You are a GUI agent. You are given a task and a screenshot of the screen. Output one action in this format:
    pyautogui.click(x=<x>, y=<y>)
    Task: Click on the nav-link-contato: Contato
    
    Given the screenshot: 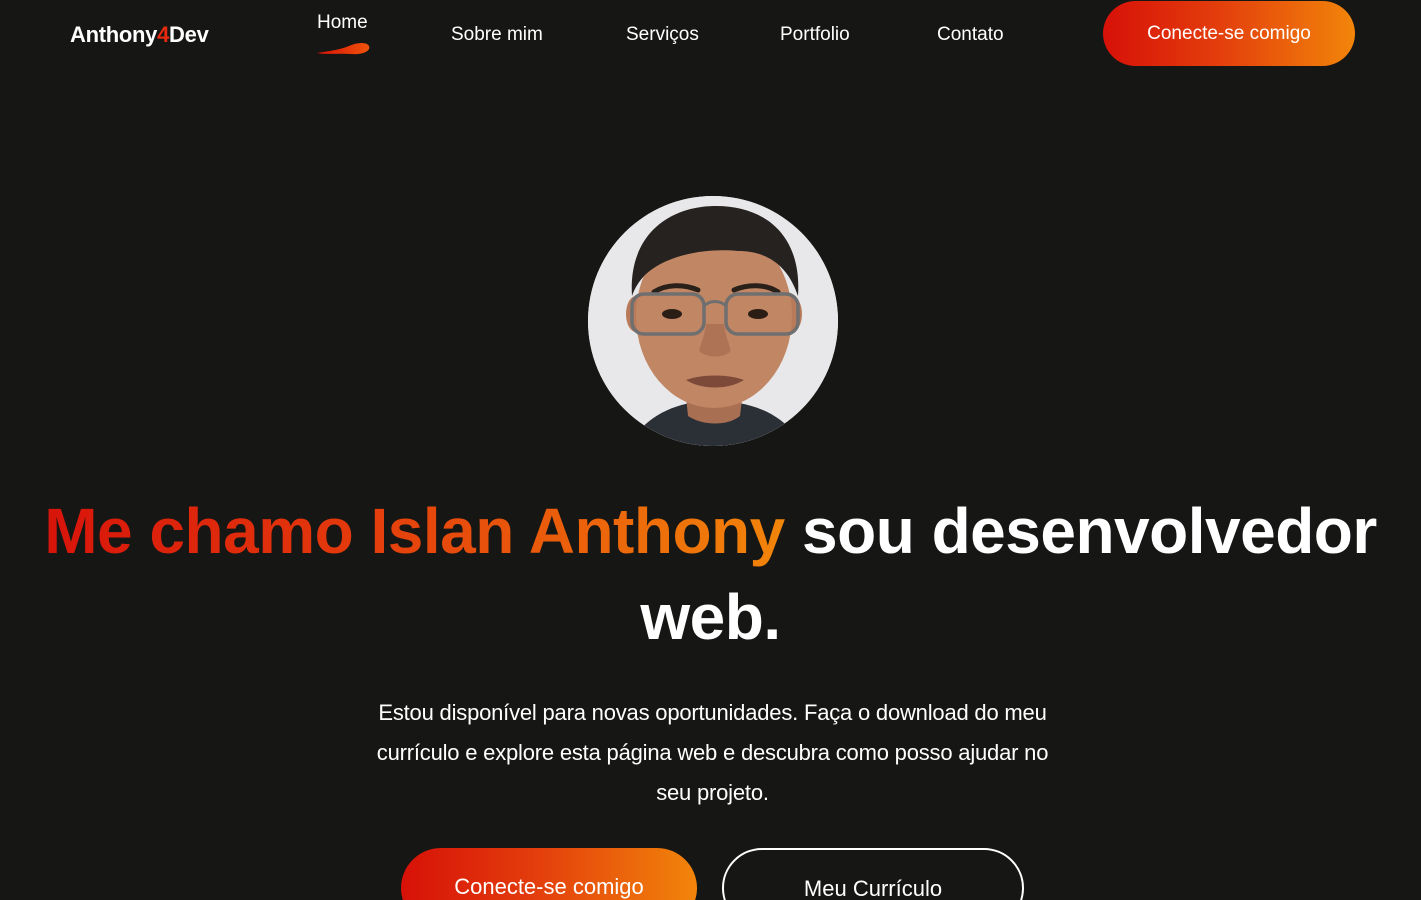 What is the action you would take?
    pyautogui.click(x=970, y=35)
    